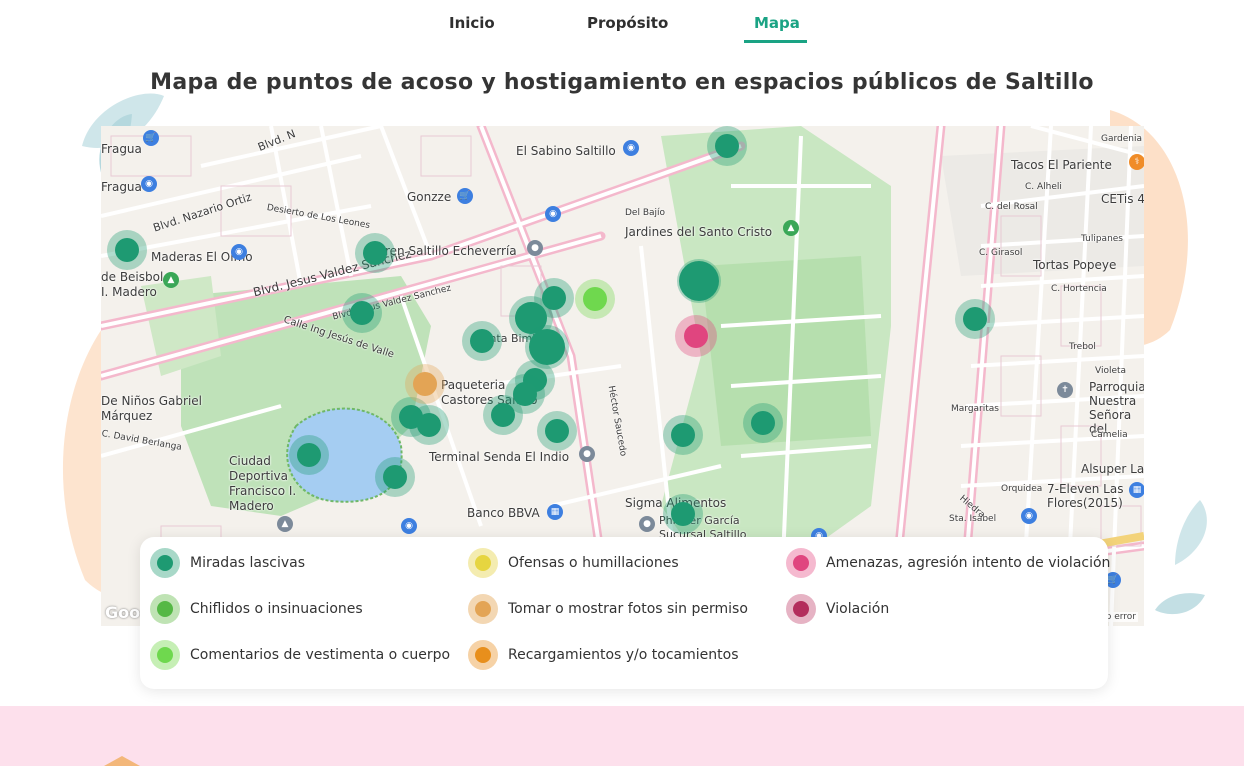 The height and width of the screenshot is (766, 1244). I want to click on map-label: Margaritas, so click(975, 409).